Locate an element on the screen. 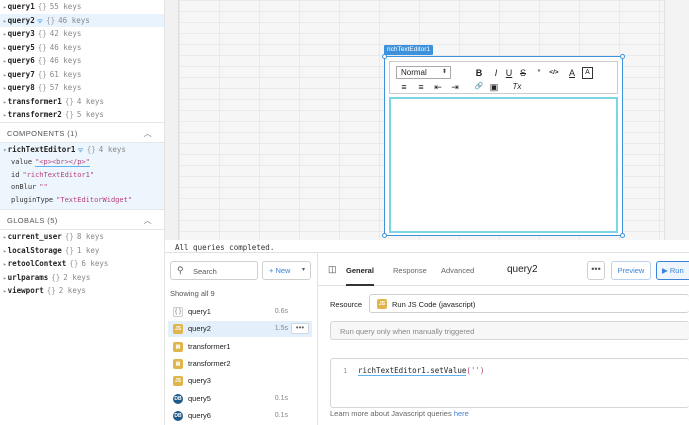 This screenshot has height=425, width=689. image-icon: ▣ is located at coordinates (494, 87).